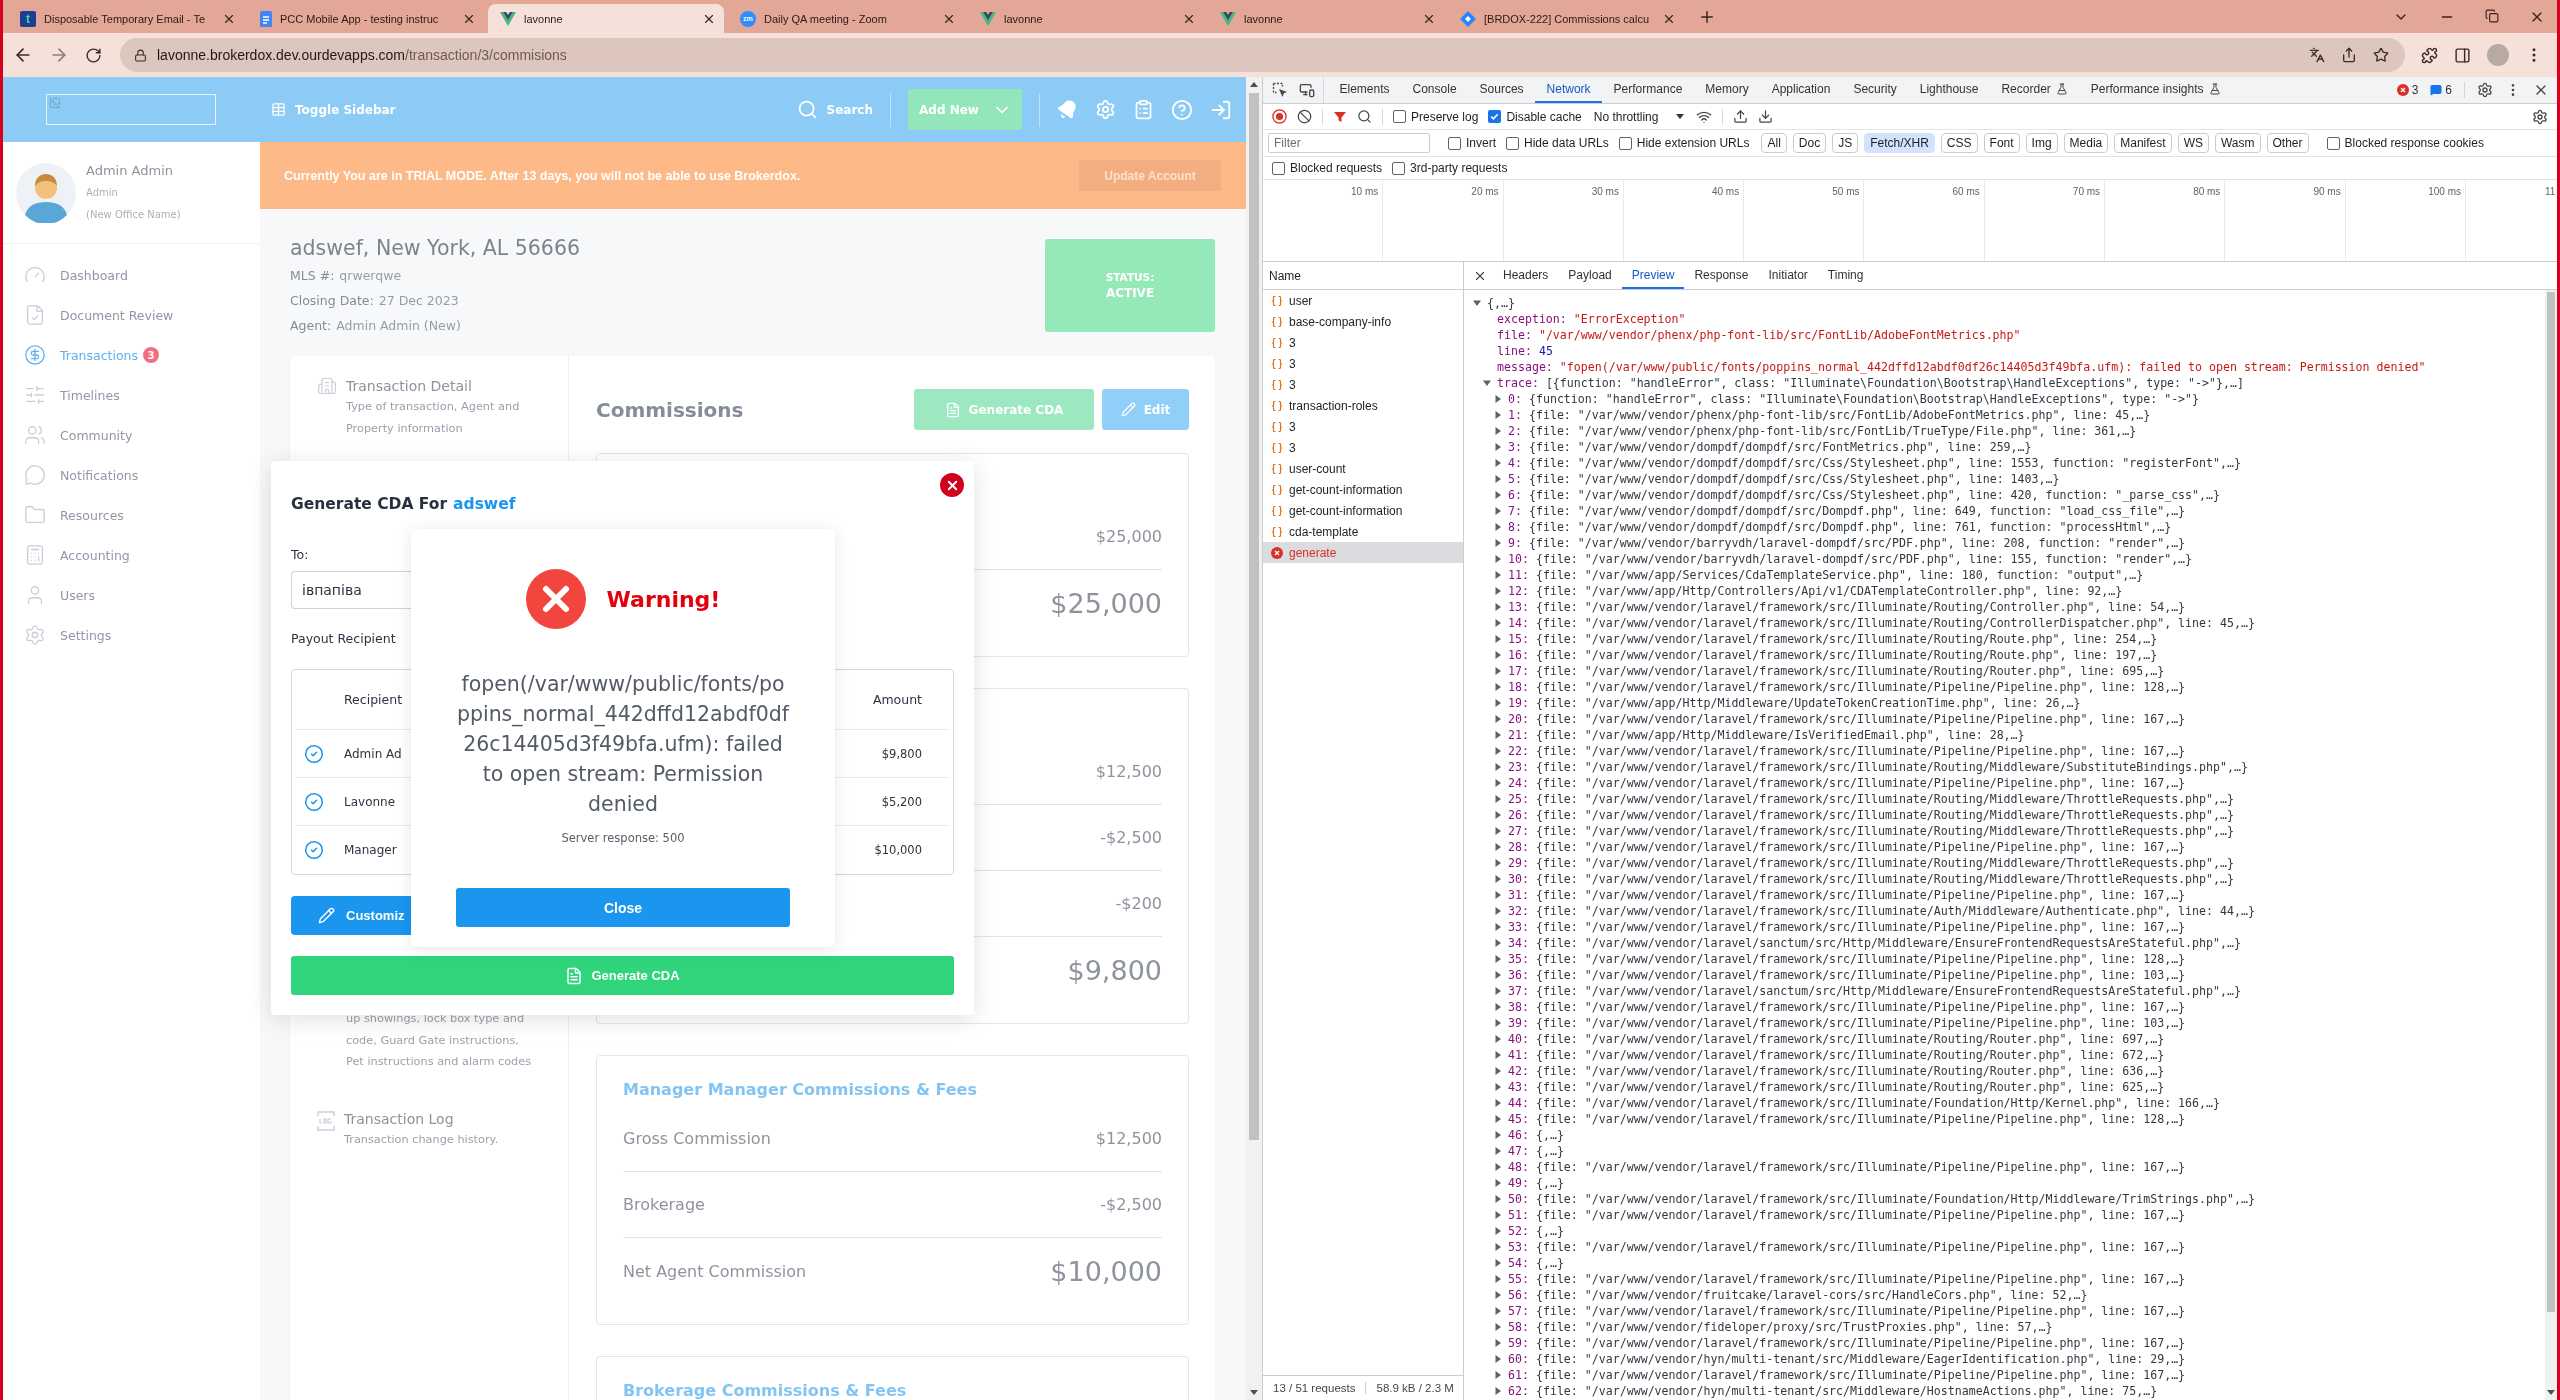 The height and width of the screenshot is (1400, 2560). What do you see at coordinates (1365, 90) in the screenshot?
I see `devtools-tab: Elements` at bounding box center [1365, 90].